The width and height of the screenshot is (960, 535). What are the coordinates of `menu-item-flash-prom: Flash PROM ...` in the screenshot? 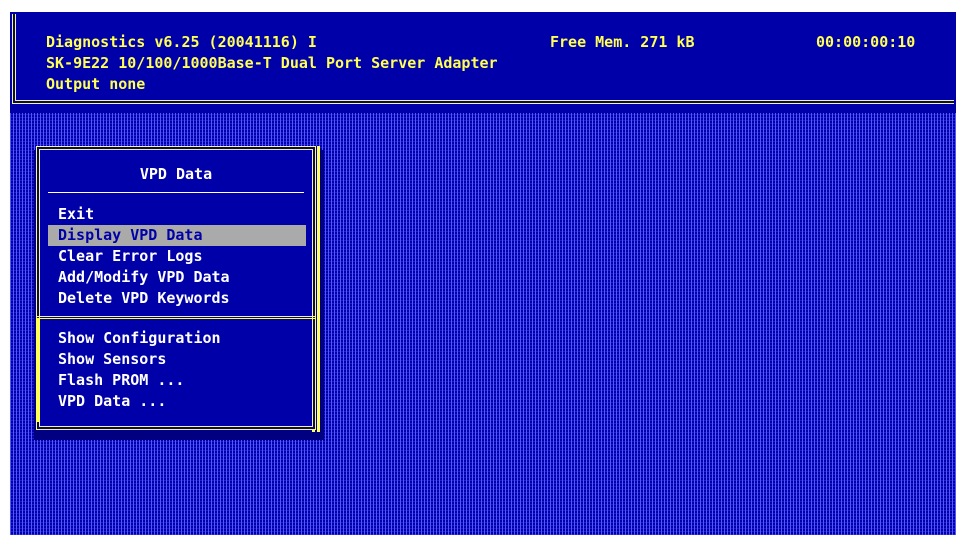 It's located at (177, 380).